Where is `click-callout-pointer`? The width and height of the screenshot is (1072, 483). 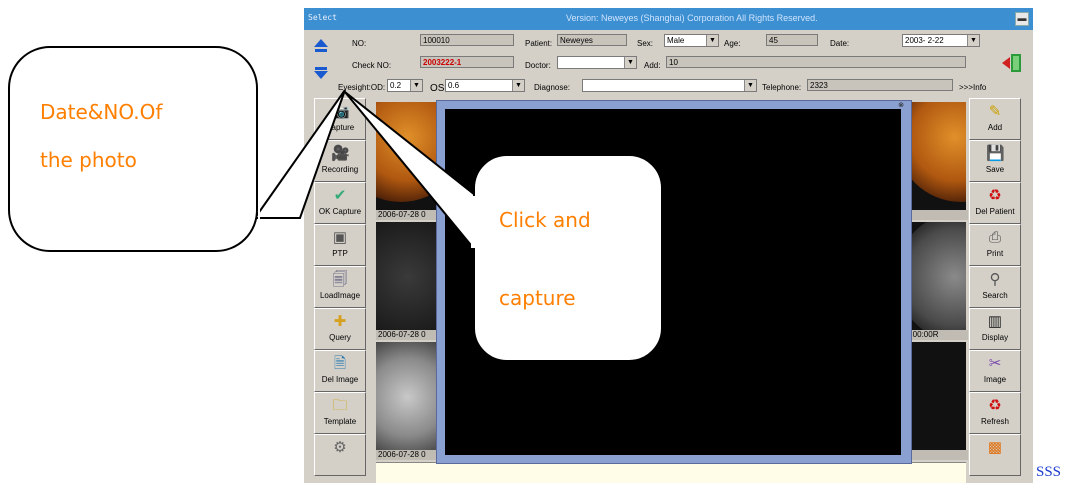
click-callout-pointer is located at coordinates (410, 172).